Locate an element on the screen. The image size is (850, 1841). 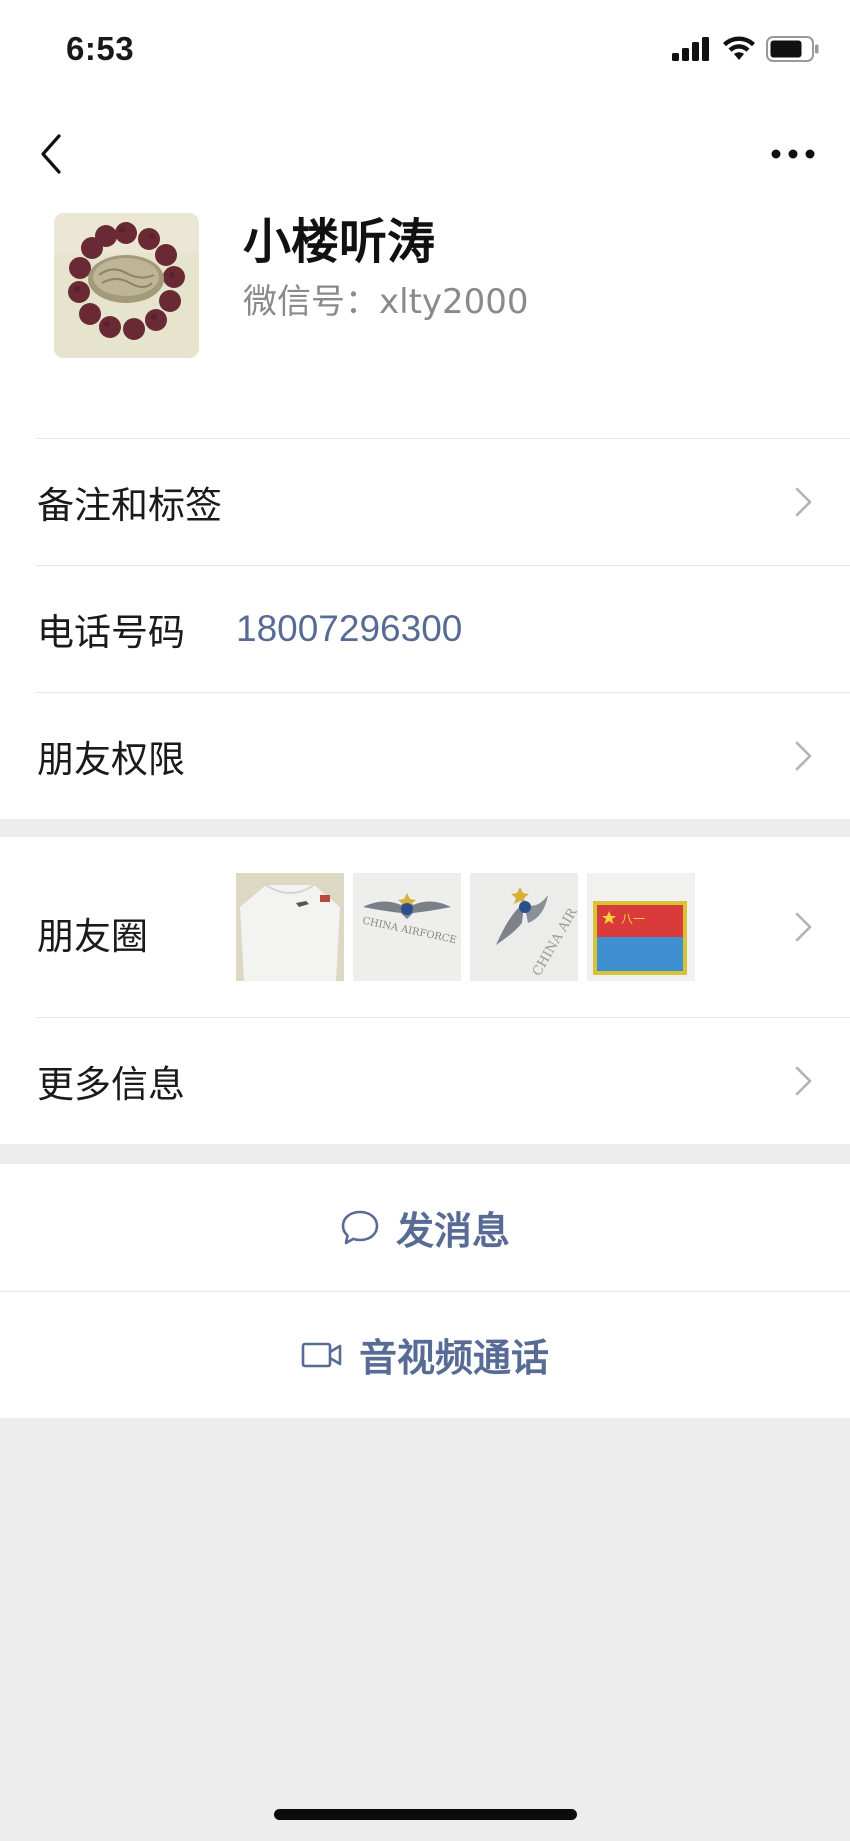
svg-text: 八一 is located at coordinates (633, 919).